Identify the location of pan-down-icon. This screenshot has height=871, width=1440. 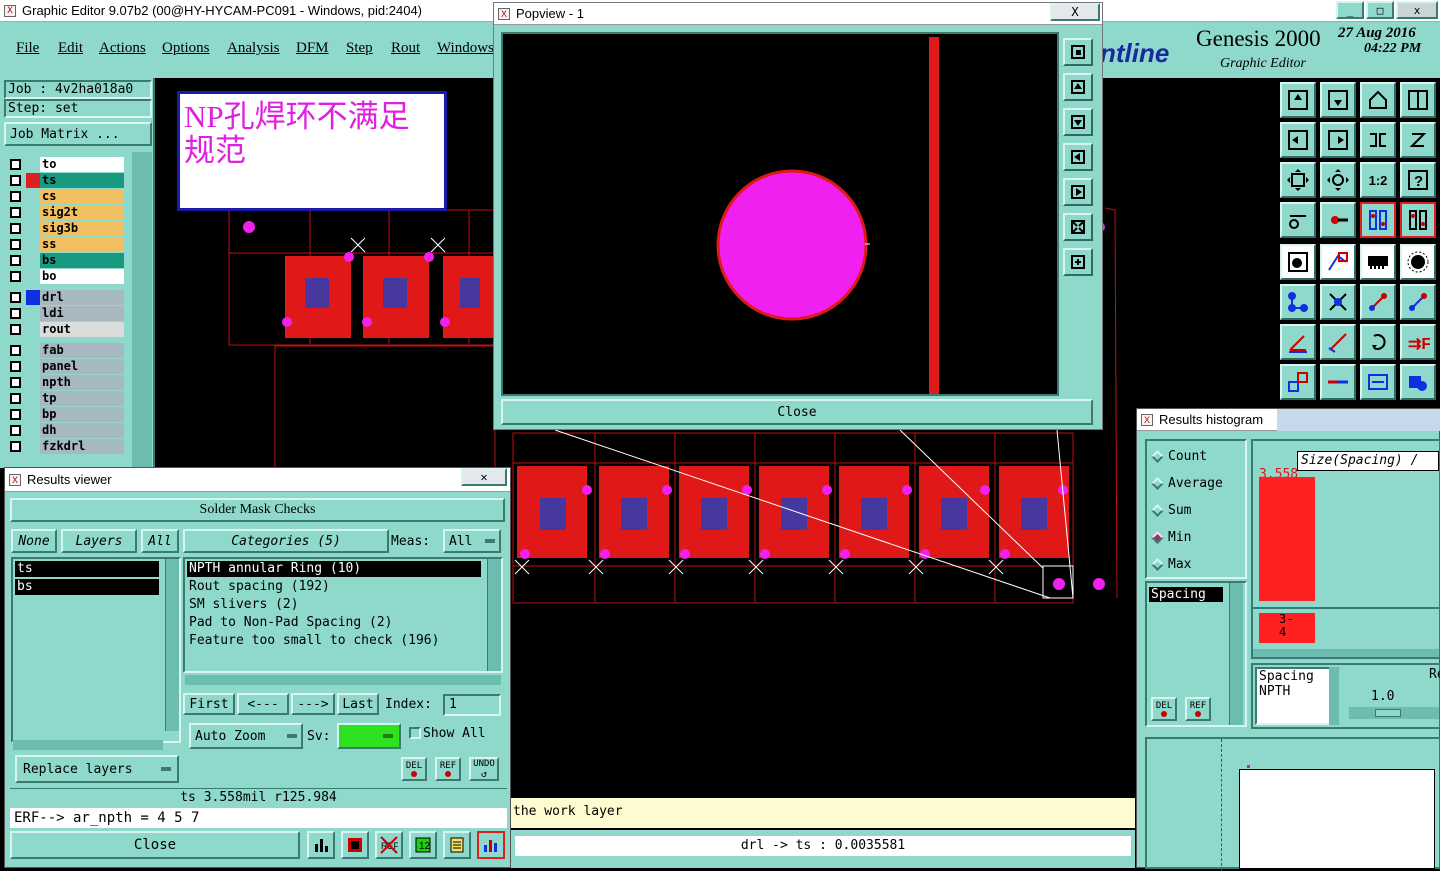
(1338, 100).